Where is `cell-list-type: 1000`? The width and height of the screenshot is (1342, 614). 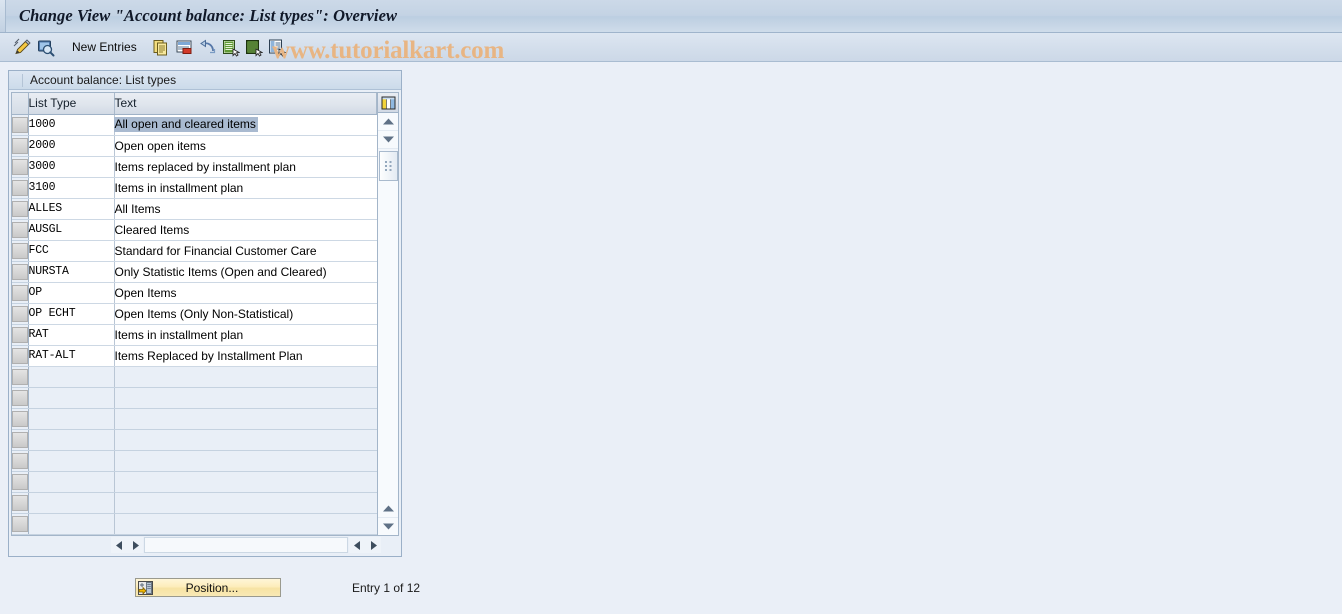 cell-list-type: 1000 is located at coordinates (71, 125).